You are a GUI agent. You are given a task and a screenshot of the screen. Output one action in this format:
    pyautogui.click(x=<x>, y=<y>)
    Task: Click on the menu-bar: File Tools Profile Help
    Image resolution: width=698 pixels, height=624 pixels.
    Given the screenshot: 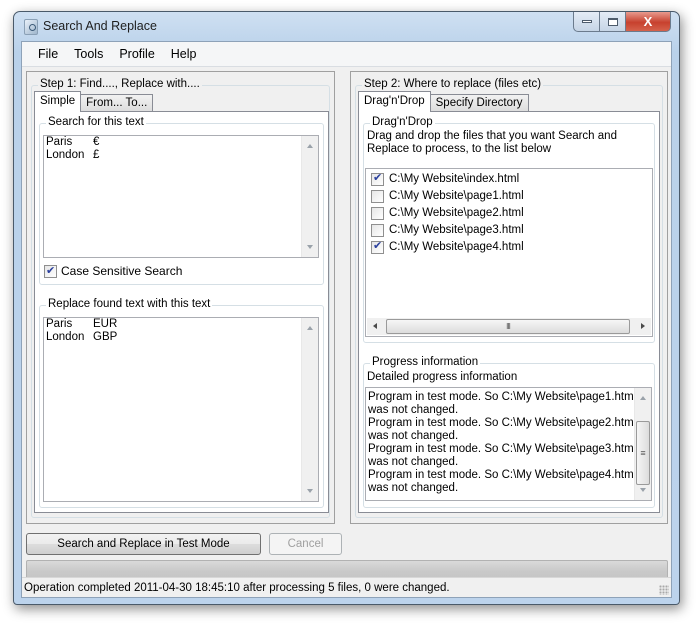 What is the action you would take?
    pyautogui.click(x=346, y=54)
    